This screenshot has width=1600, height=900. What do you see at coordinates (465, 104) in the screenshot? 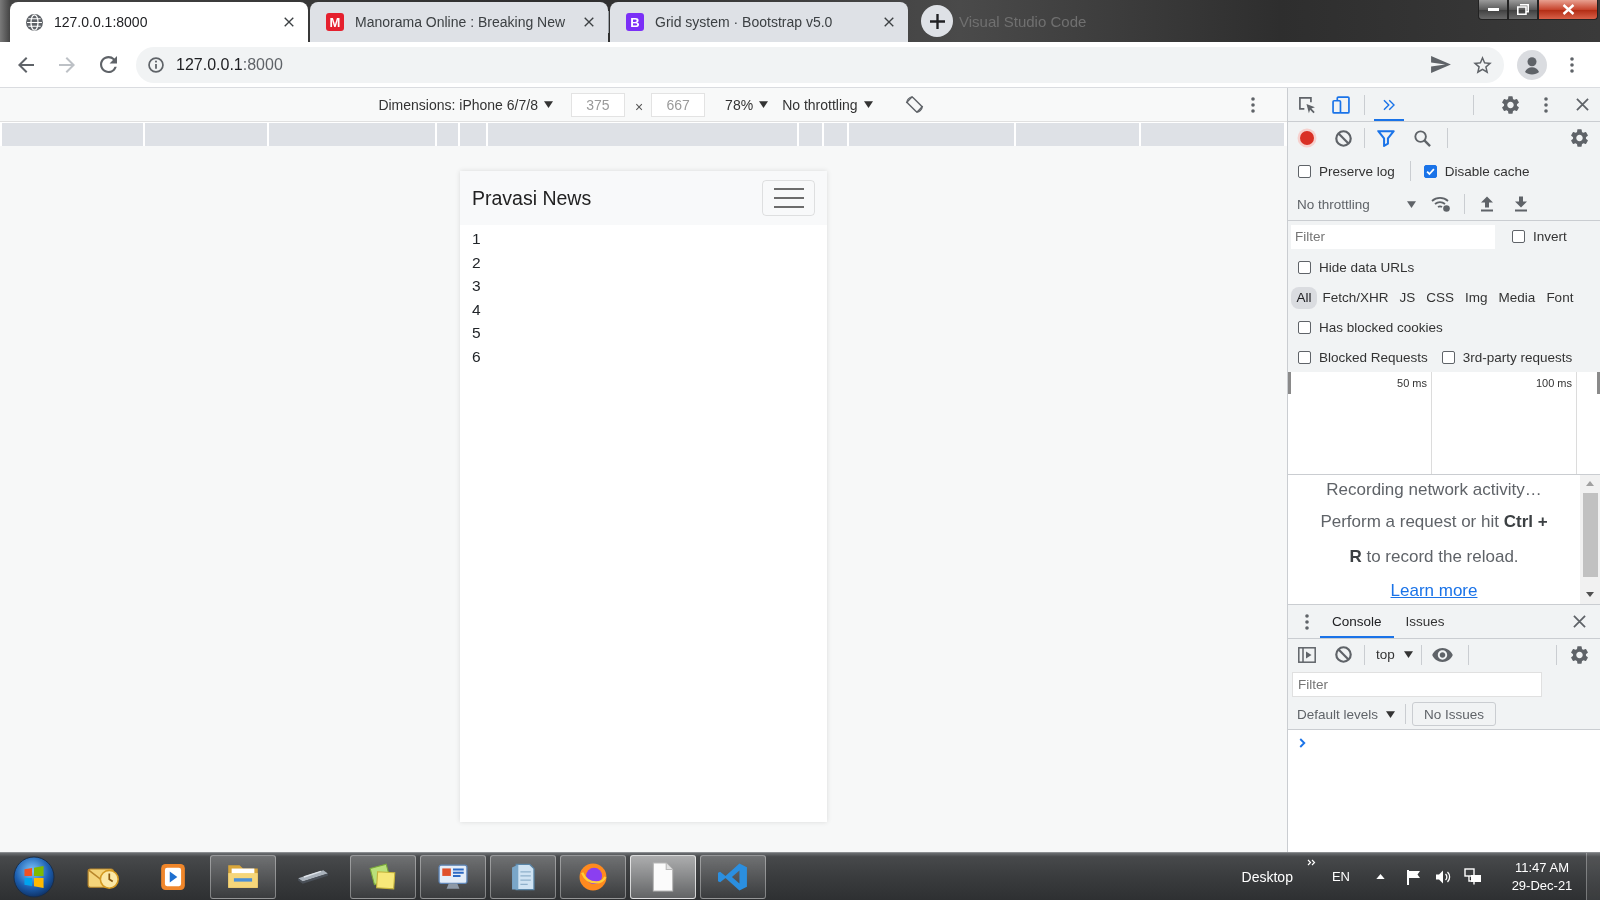
I see `device-dropdown: Dimensions: iPhone 6/7/8` at bounding box center [465, 104].